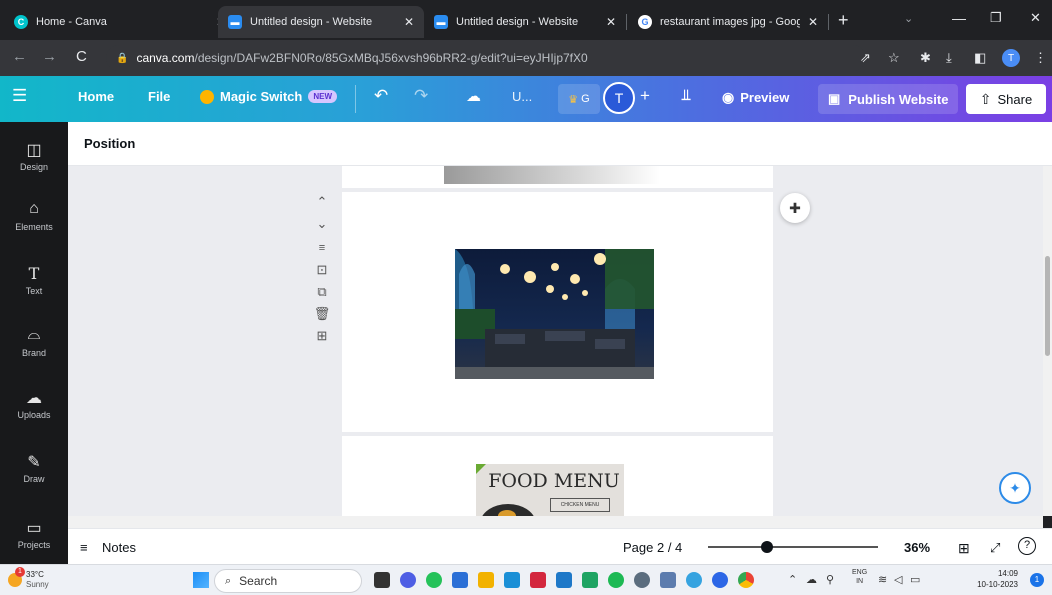  I want to click on grid-view-icon: ⊞, so click(964, 548).